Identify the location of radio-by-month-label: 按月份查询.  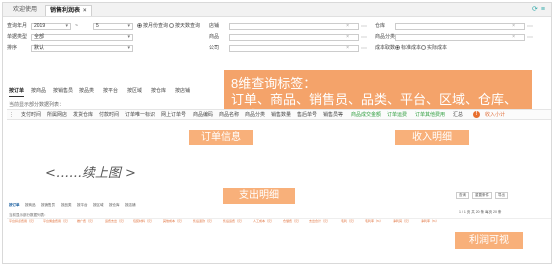
(156, 26).